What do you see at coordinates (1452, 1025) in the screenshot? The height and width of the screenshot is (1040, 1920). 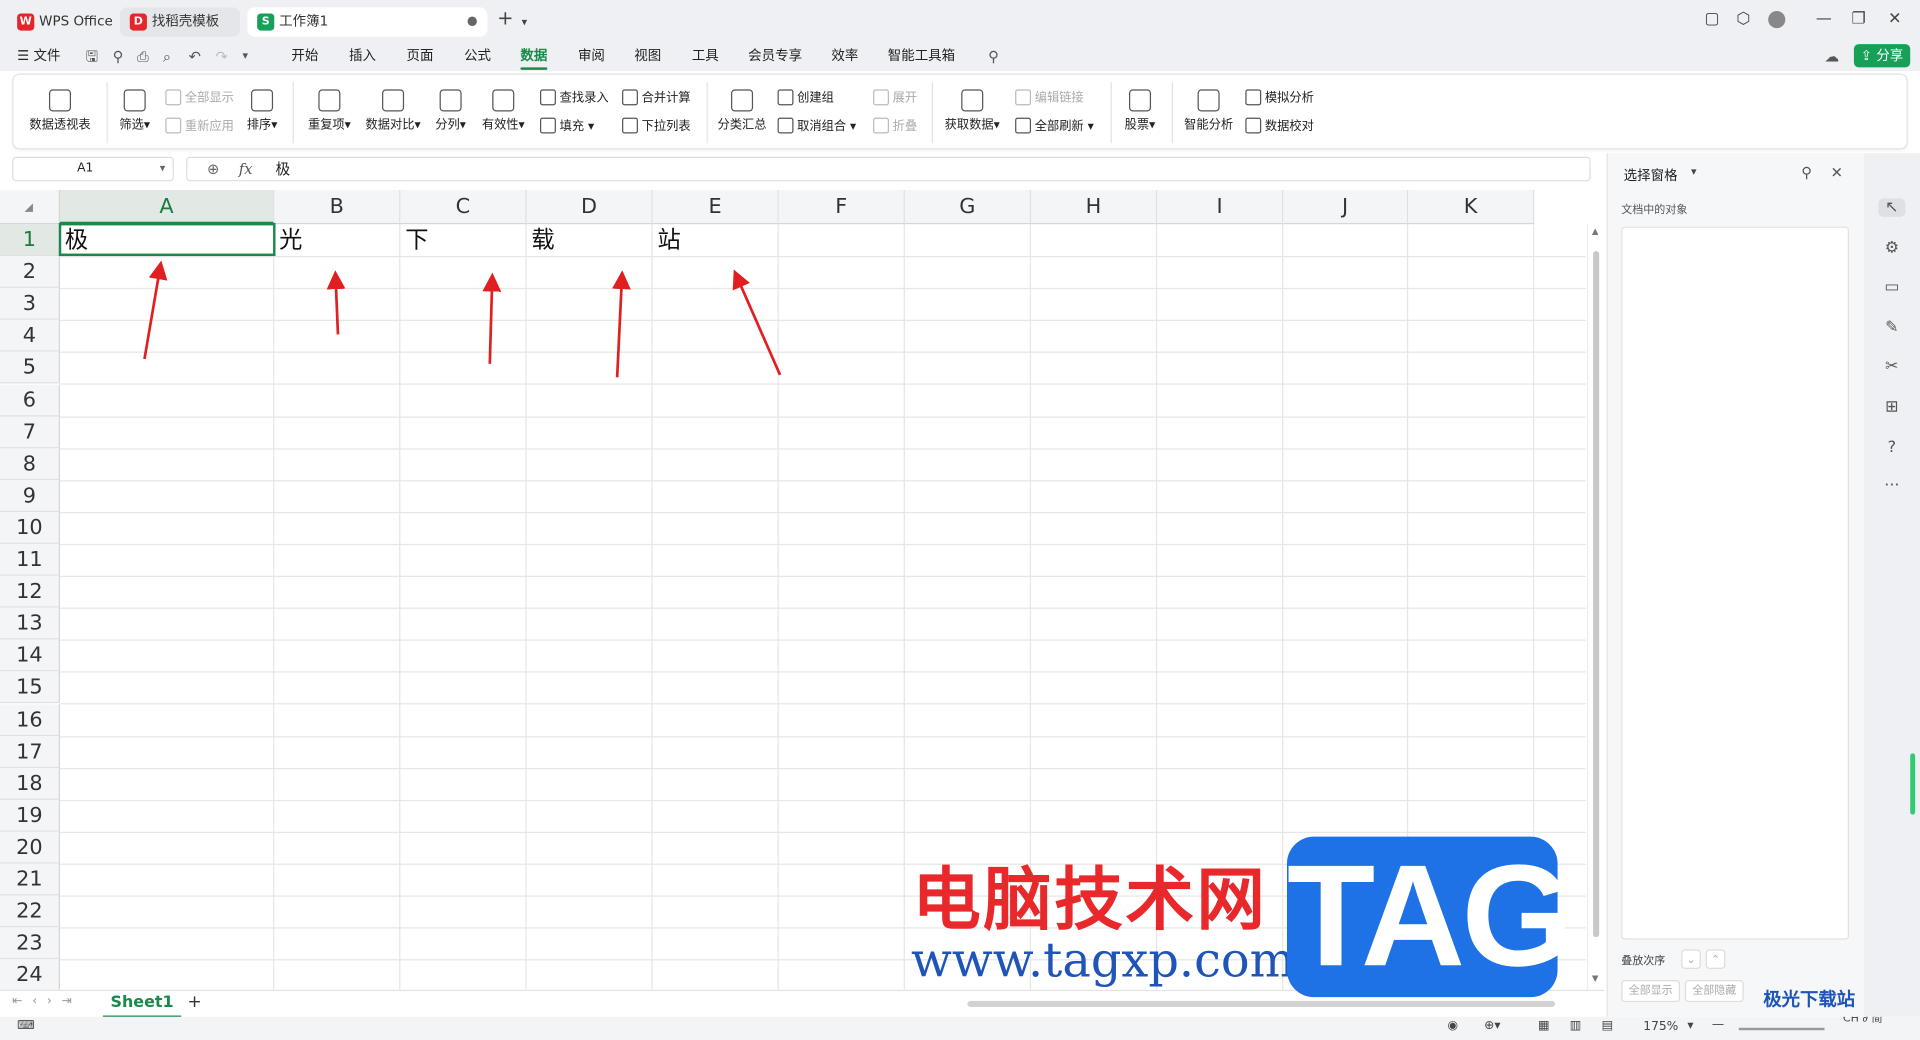 I see `eye-icon: ◉` at bounding box center [1452, 1025].